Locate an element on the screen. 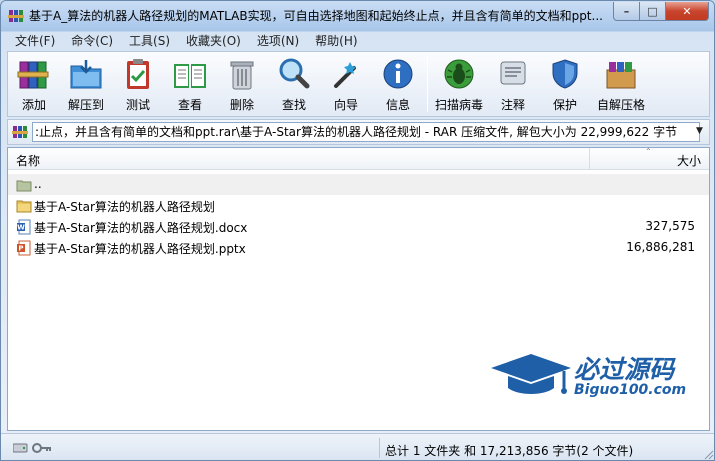  table-row: 基于A-Star算法的机器人路径规划 is located at coordinates (358, 205).